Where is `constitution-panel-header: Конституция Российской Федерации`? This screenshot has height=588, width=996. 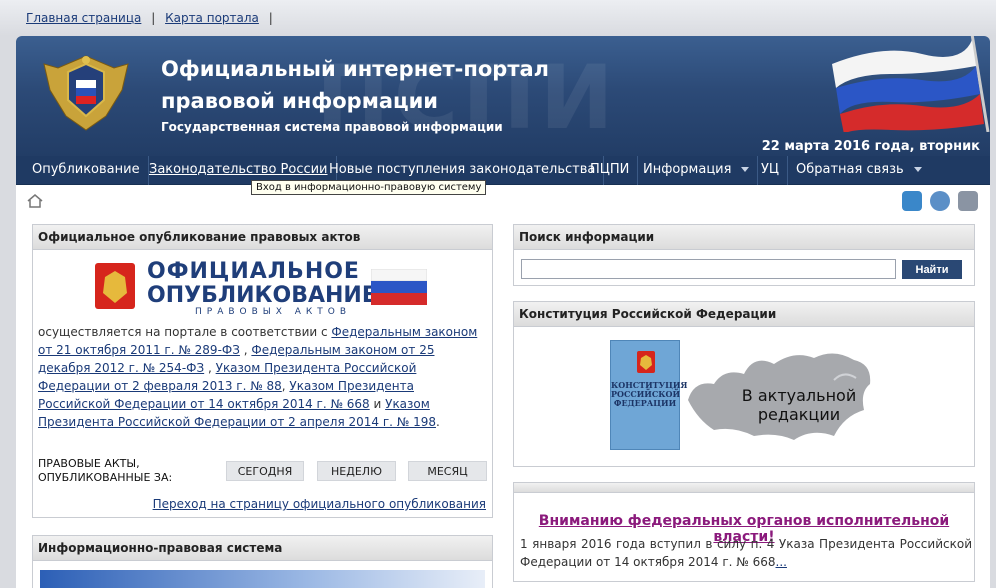
constitution-panel-header: Конституция Российской Федерации is located at coordinates (744, 314).